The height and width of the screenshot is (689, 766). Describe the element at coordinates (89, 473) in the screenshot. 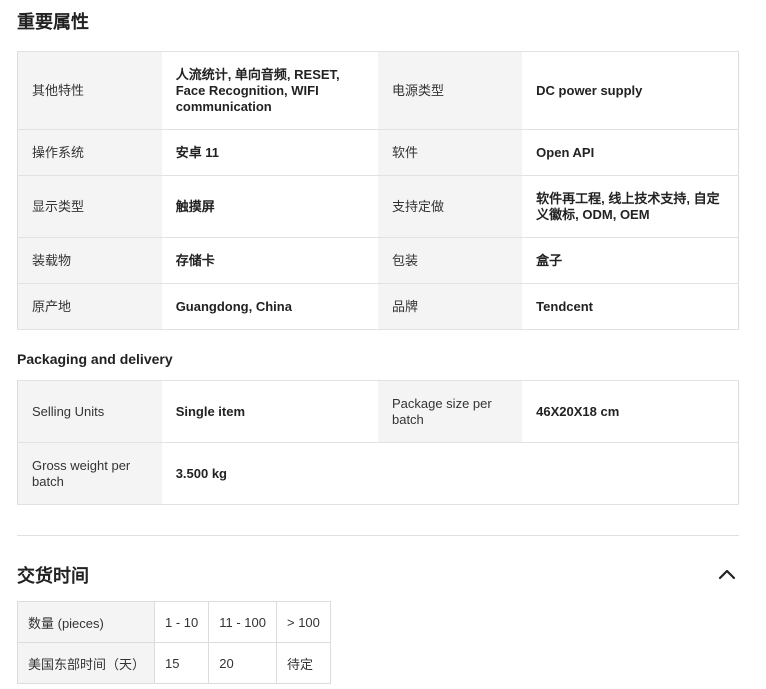

I see `pkg-label: Gross weight per batch` at that location.